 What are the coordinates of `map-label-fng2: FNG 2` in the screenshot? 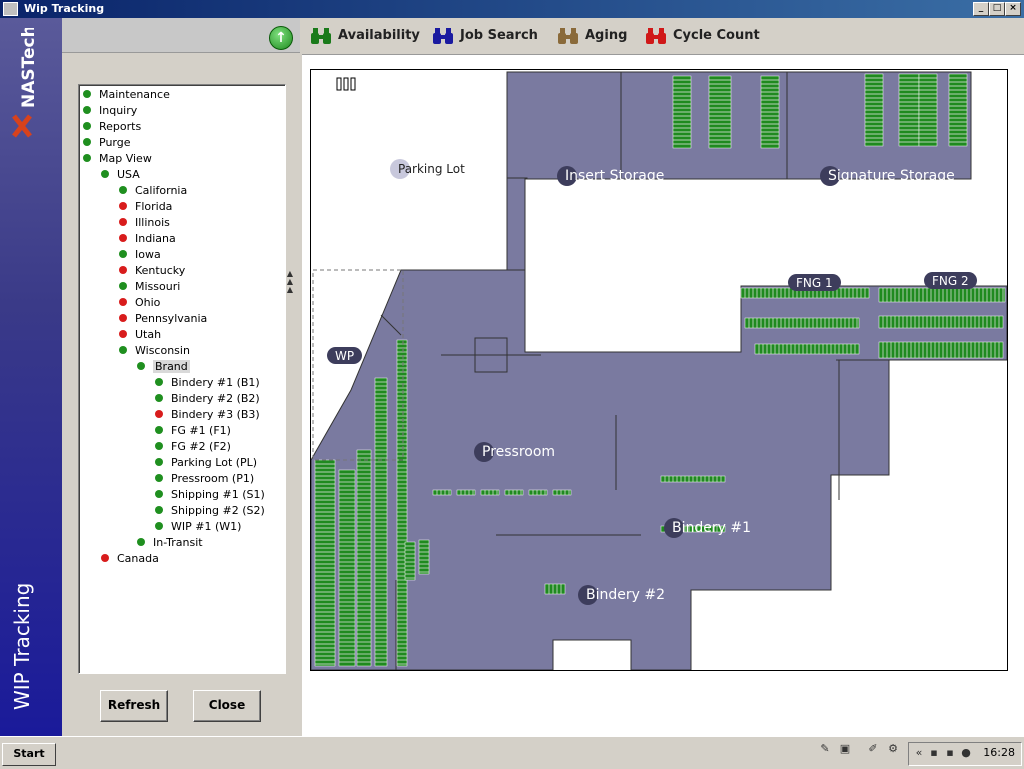 It's located at (950, 280).